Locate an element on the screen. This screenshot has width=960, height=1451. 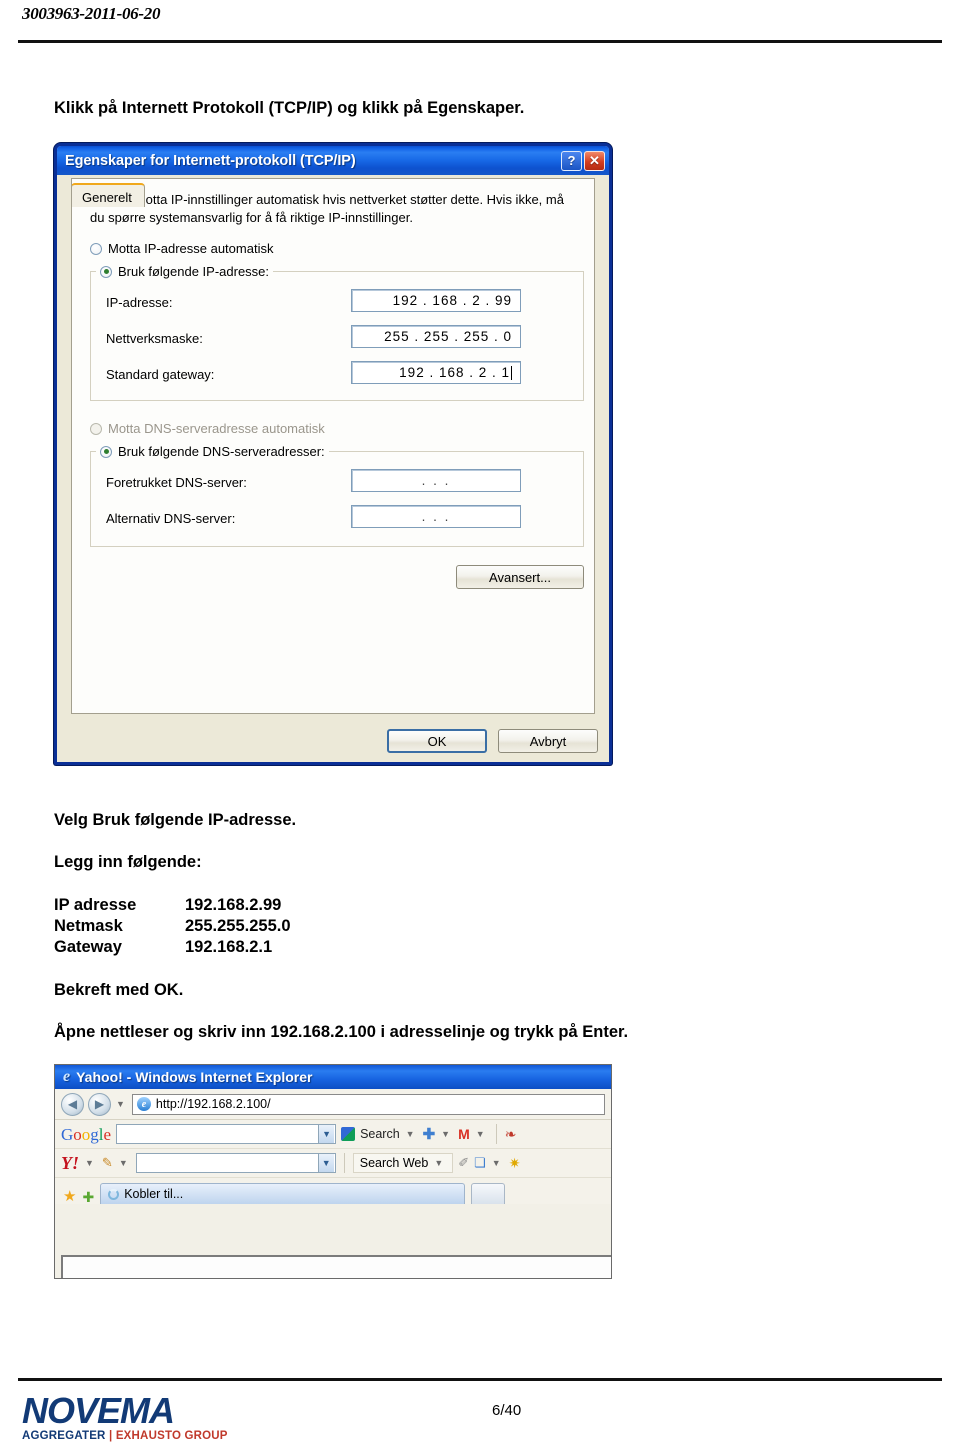
back-icon: ◀ is located at coordinates (72, 1104).